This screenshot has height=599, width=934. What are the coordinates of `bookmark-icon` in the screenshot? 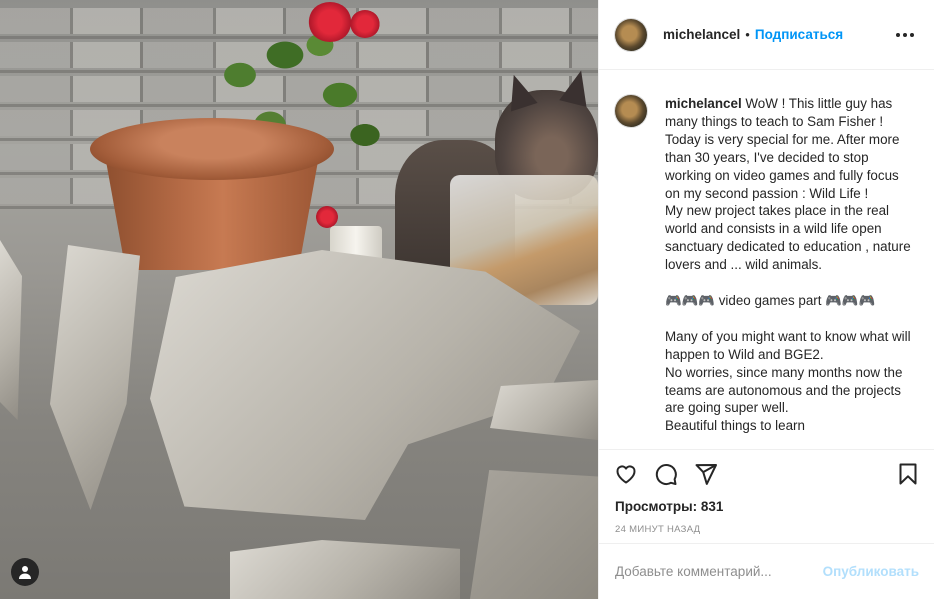 It's located at (908, 474).